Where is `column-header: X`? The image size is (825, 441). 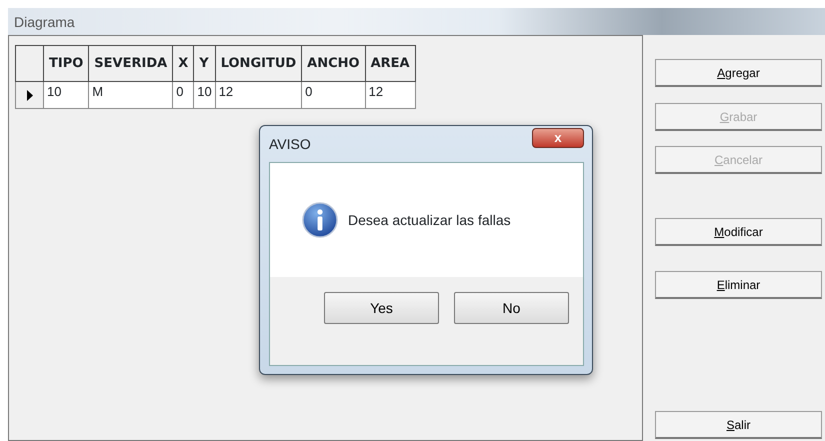 column-header: X is located at coordinates (183, 64).